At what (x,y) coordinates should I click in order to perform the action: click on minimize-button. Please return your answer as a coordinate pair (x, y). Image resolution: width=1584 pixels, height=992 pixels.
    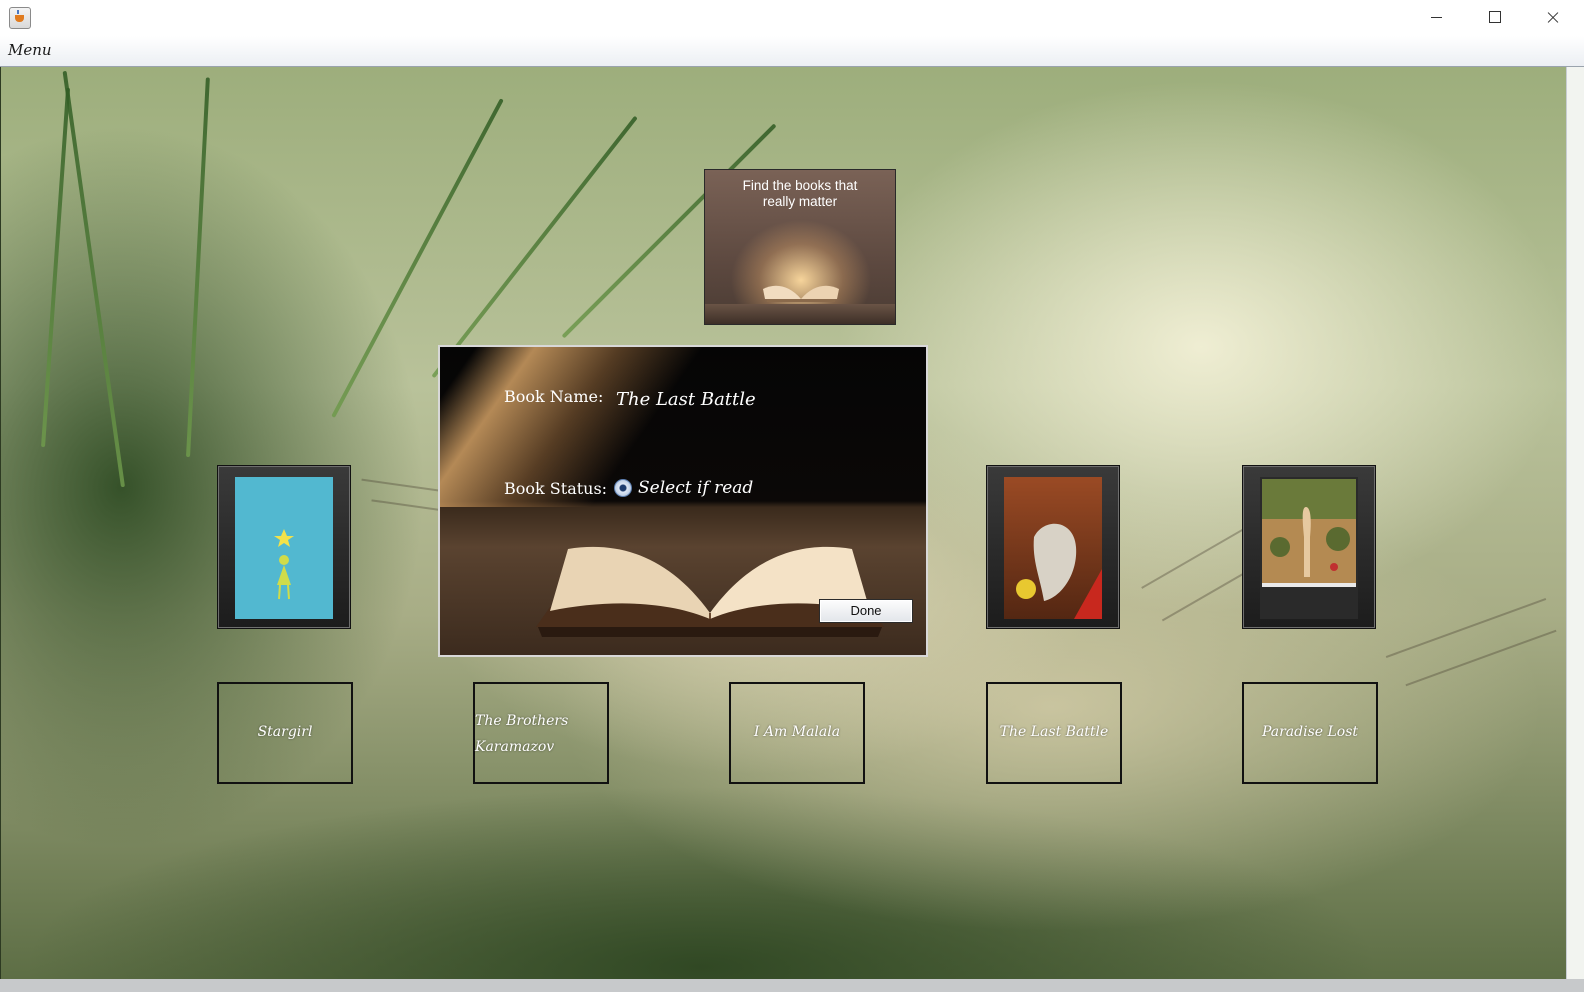
    Looking at the image, I should click on (1437, 18).